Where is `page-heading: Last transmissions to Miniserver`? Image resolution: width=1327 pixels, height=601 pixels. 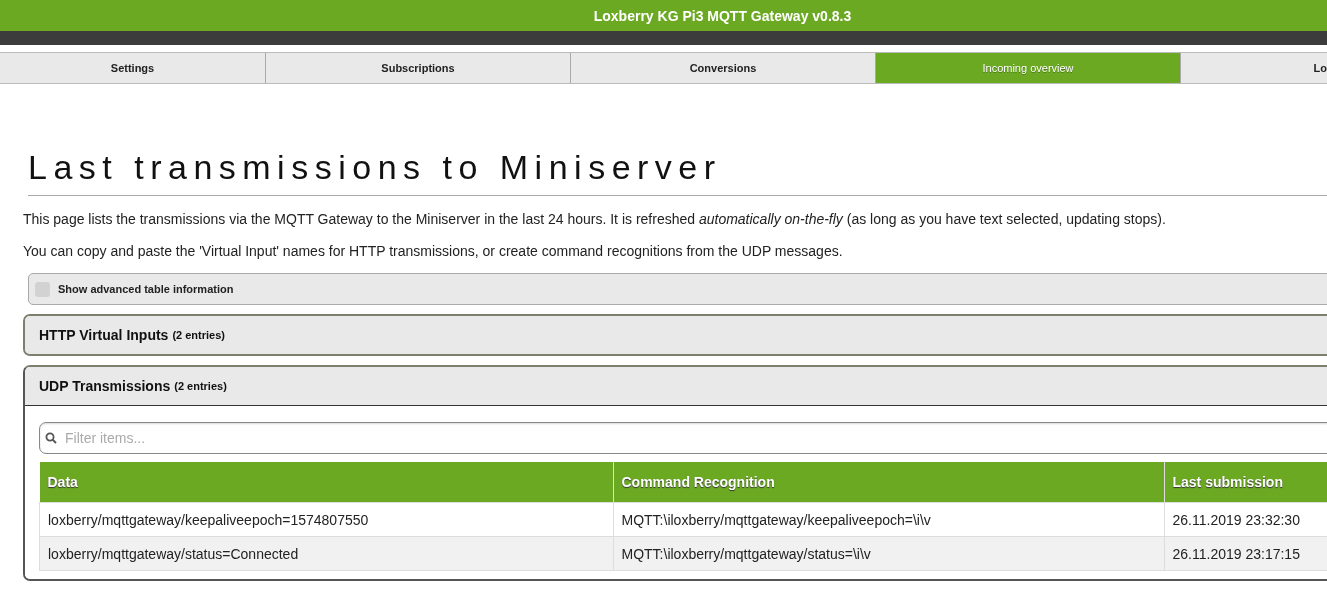
page-heading: Last transmissions to Miniserver is located at coordinates (677, 172).